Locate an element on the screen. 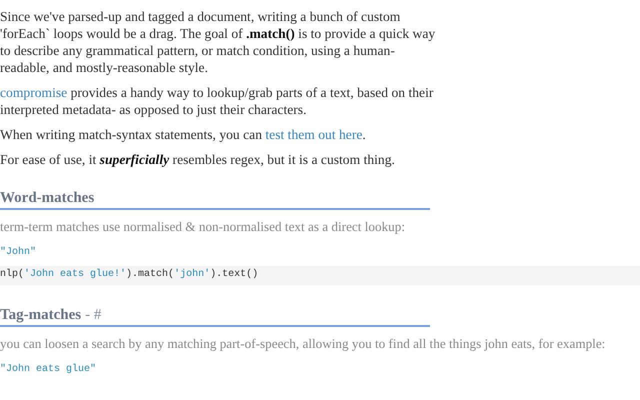 This screenshot has height=400, width=640. section-description: you can loosen a search by any matching part-of-speech, allowing you to find all the things john eats, for example: is located at coordinates (303, 343).